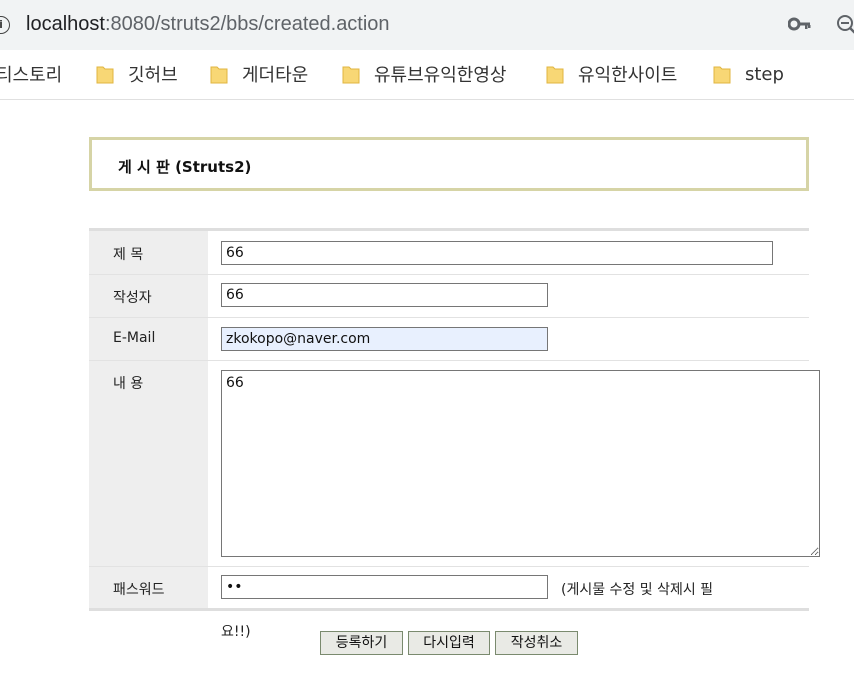  Describe the element at coordinates (236, 632) in the screenshot. I see `password-note-wrap: 요!!)` at that location.